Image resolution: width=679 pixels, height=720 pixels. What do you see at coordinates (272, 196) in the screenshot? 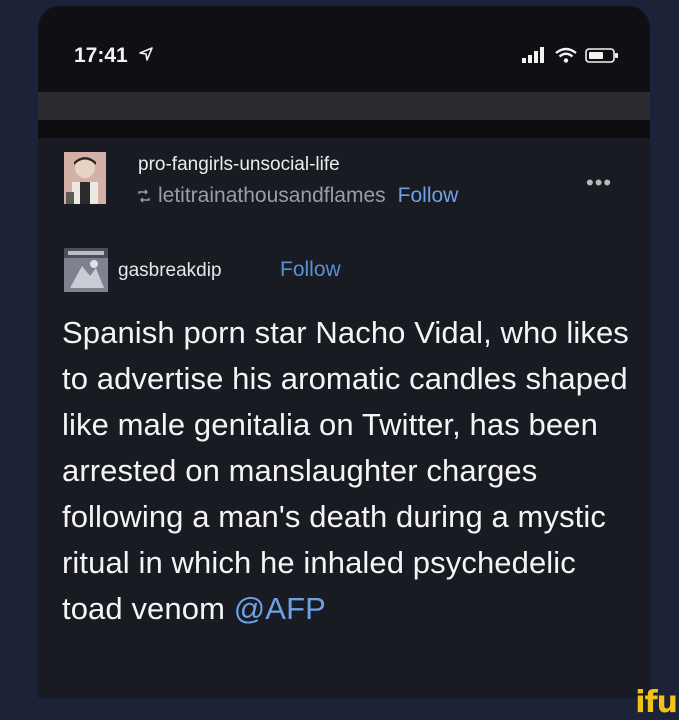
I see `reblog-source-username: letitrainathousandflames` at bounding box center [272, 196].